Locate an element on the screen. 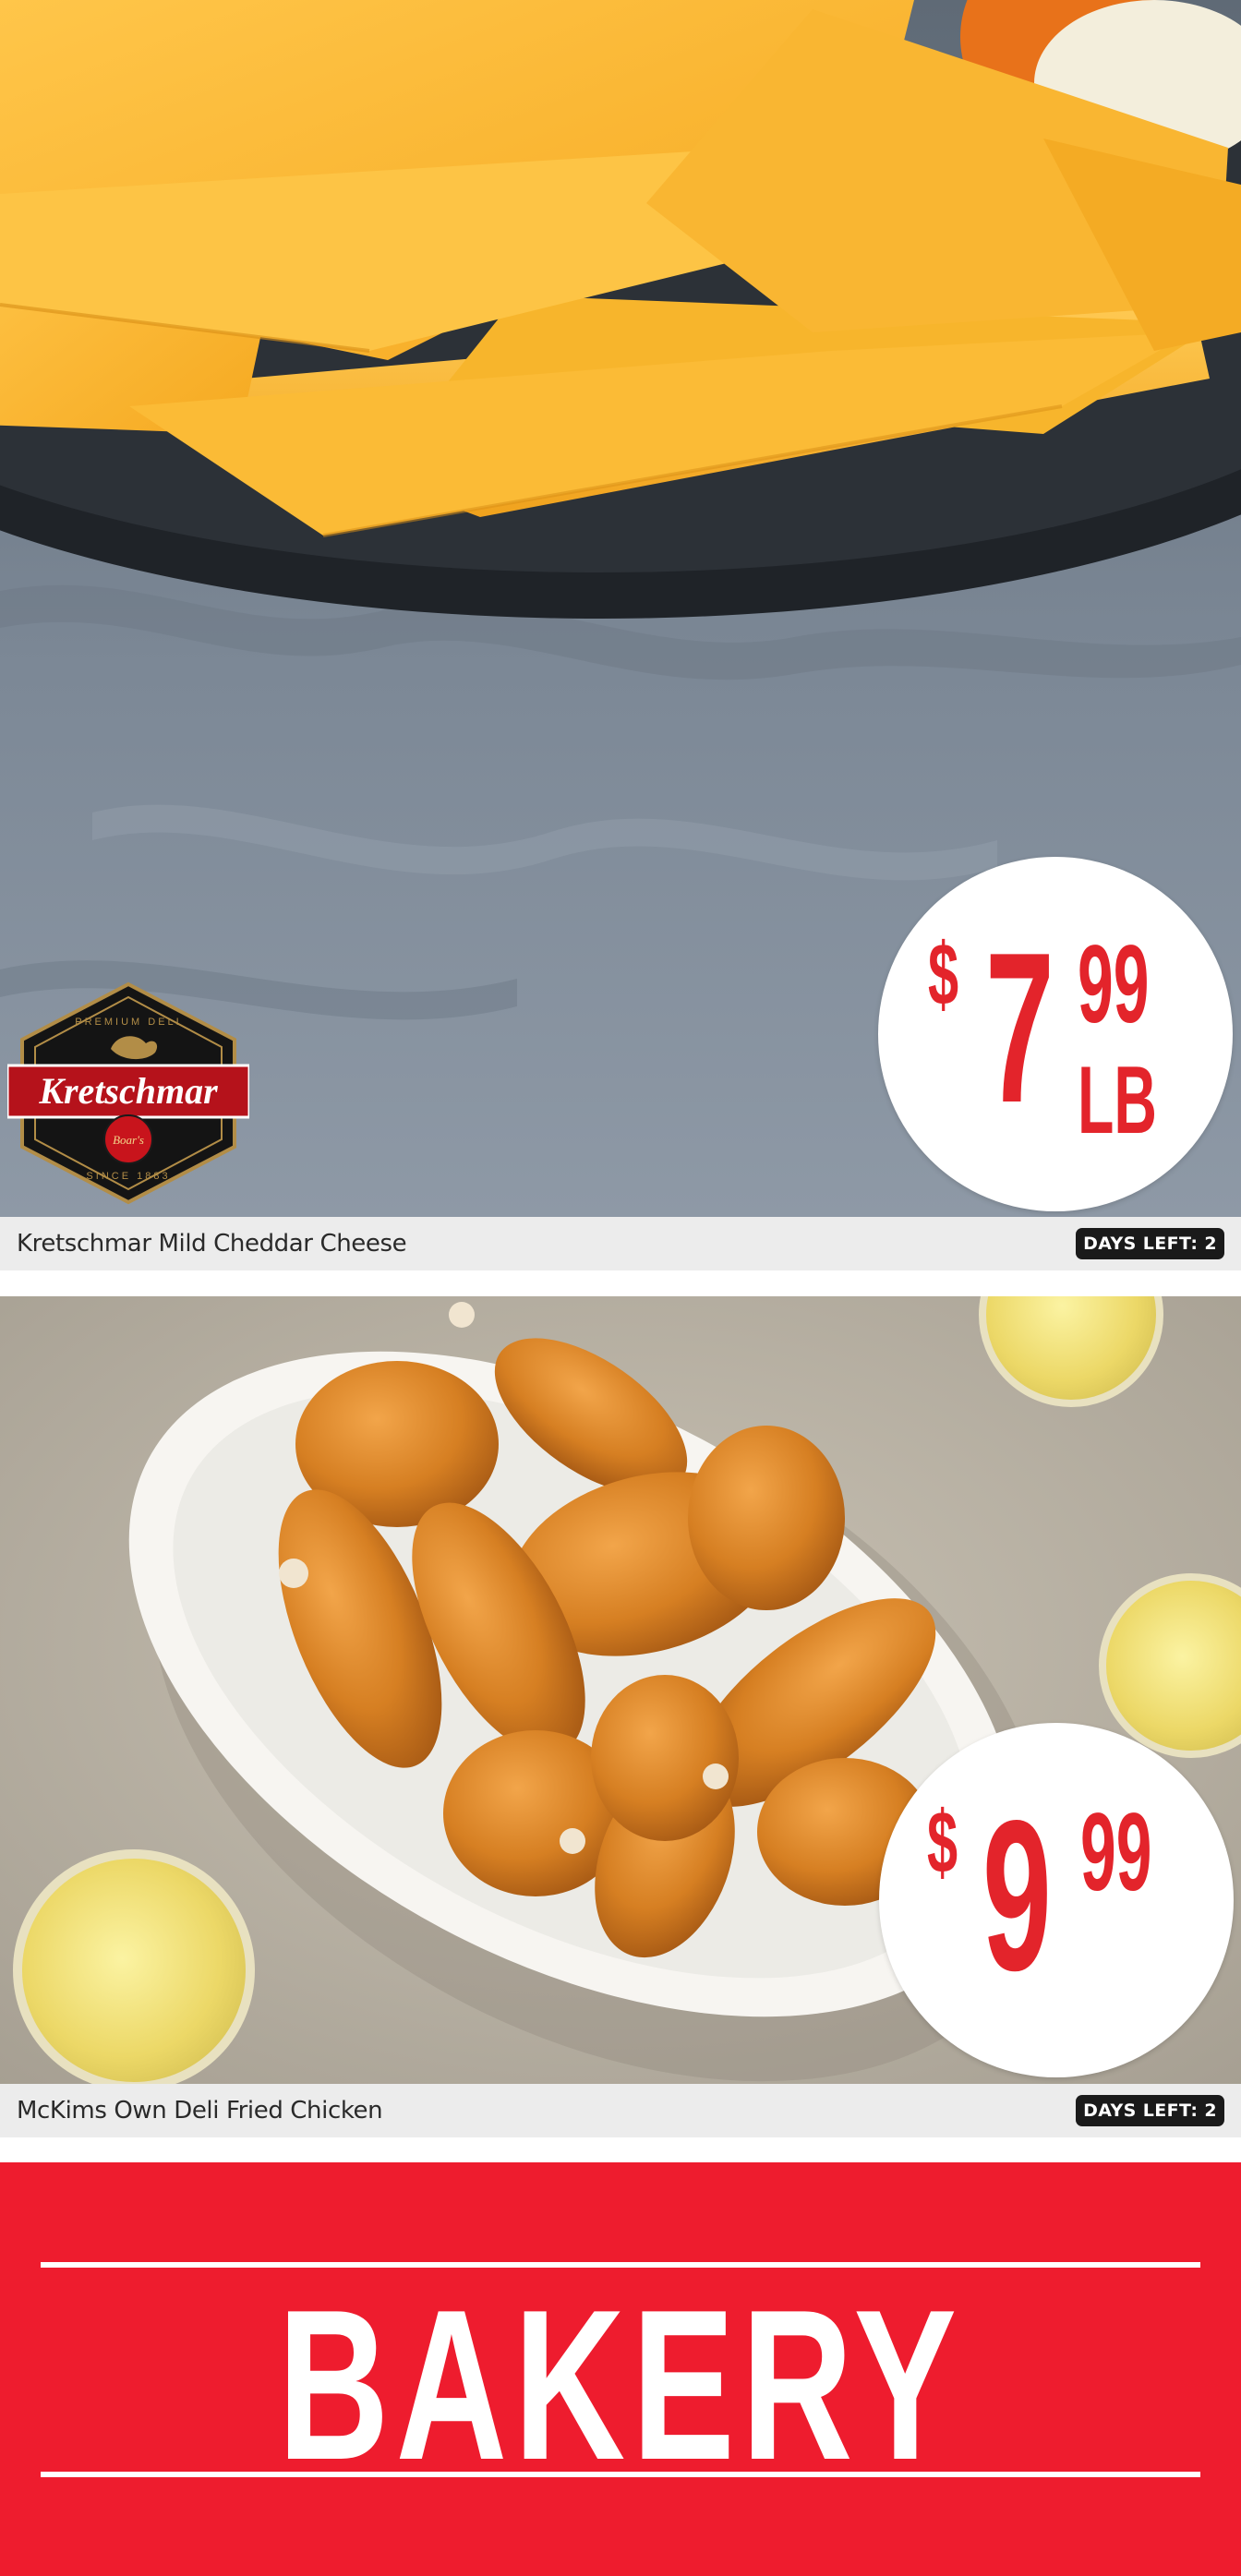  section-title: BAKERY is located at coordinates (621, 2385).